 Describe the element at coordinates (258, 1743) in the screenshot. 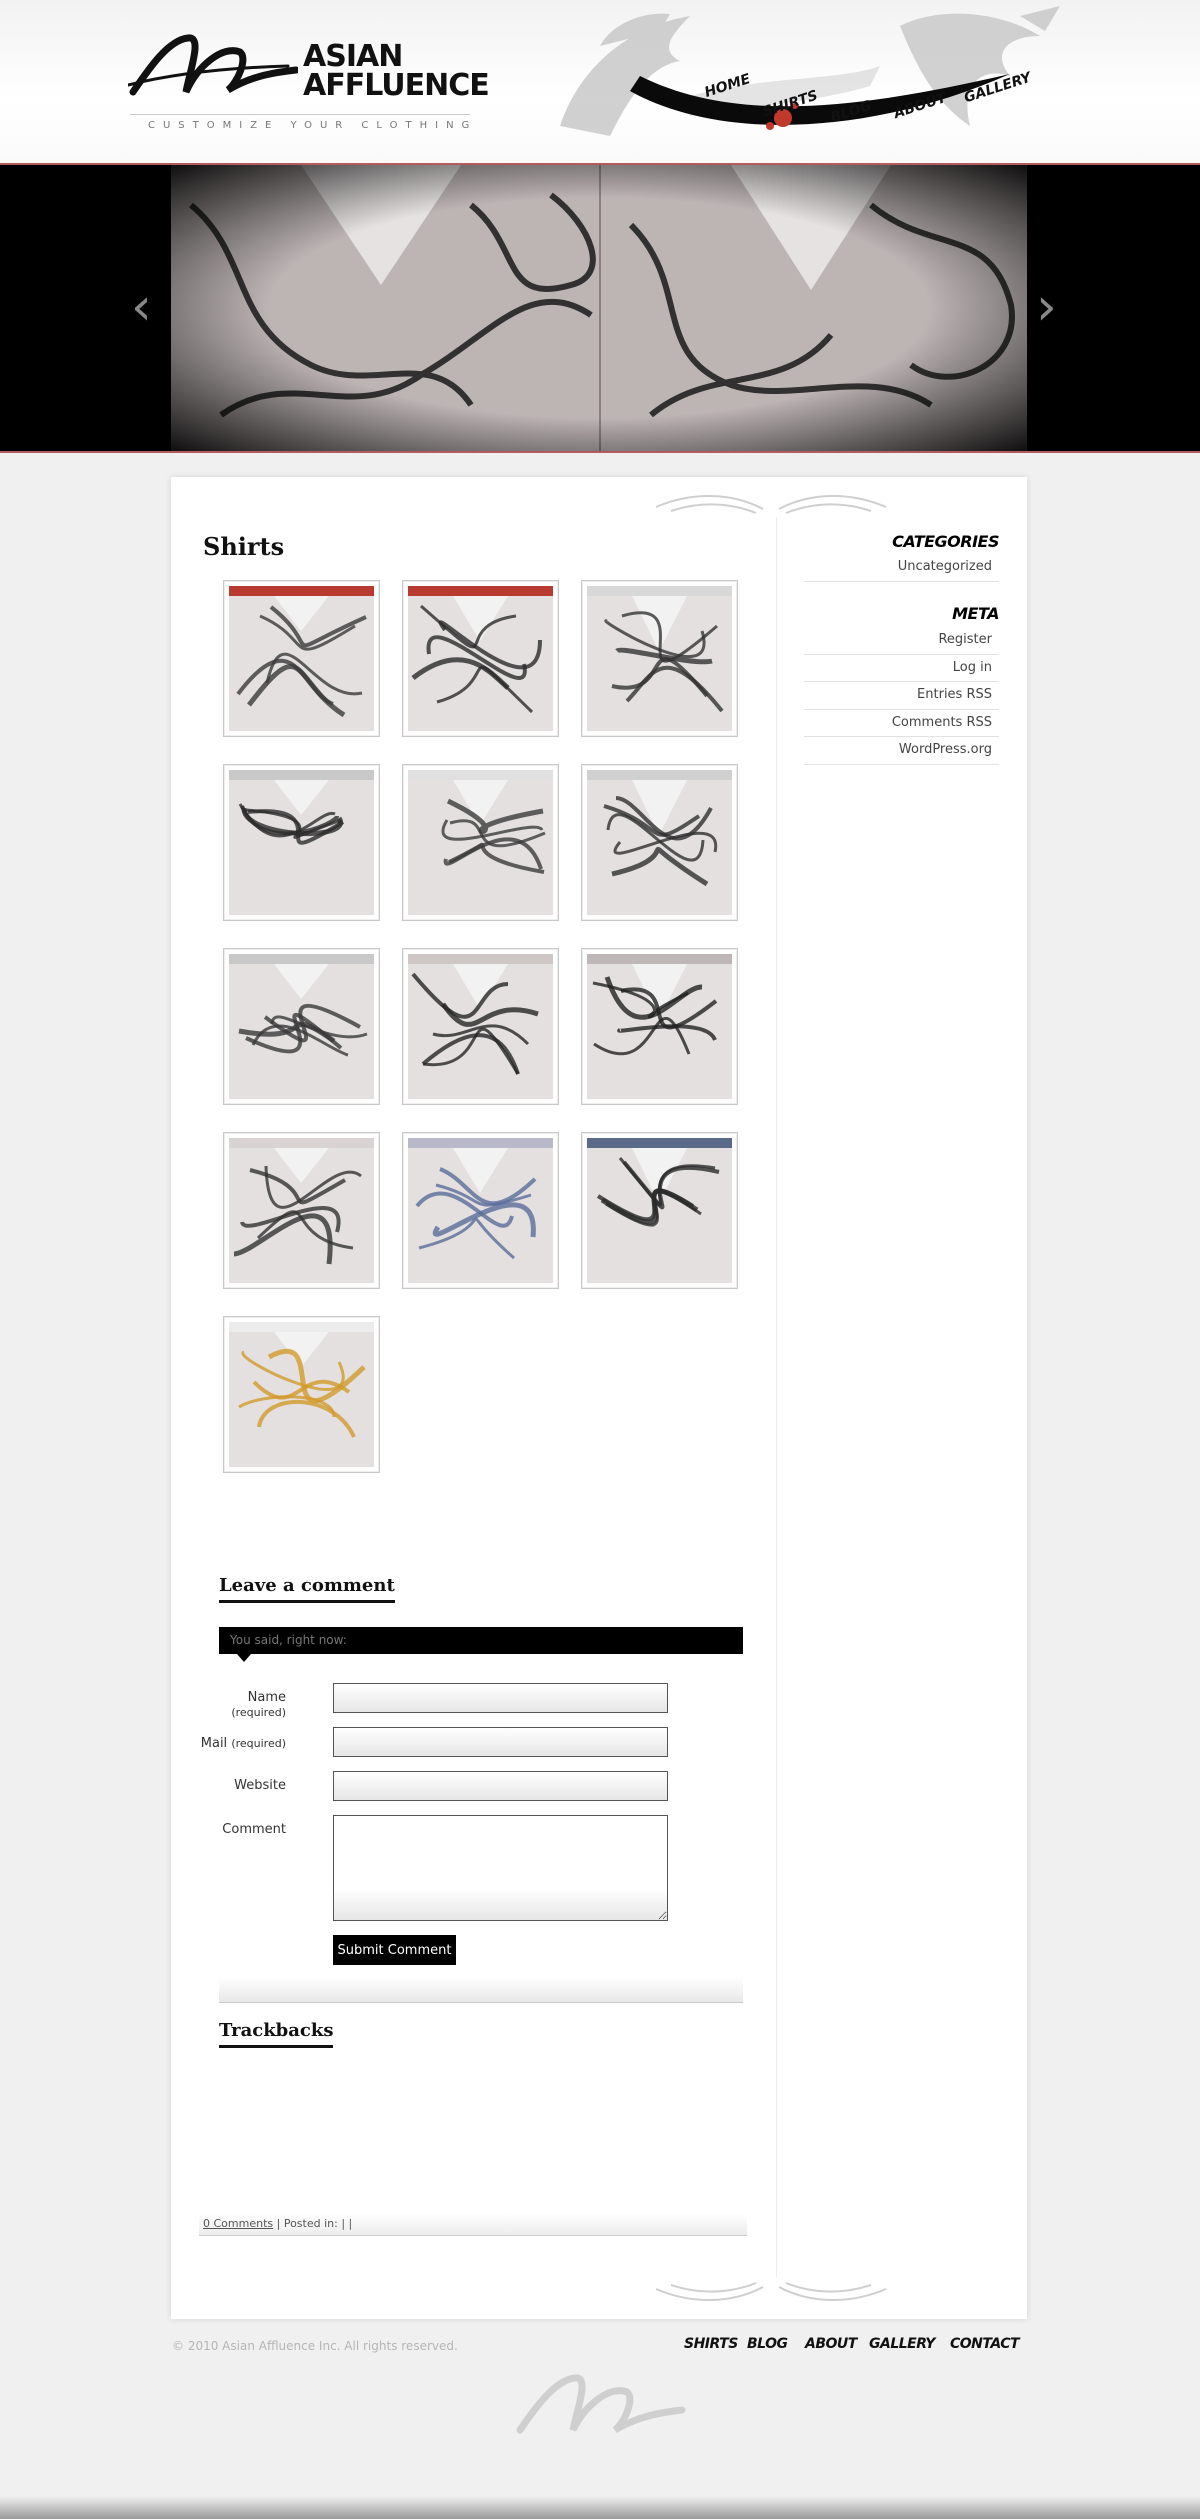

I see `mail-required-note: (required)` at that location.